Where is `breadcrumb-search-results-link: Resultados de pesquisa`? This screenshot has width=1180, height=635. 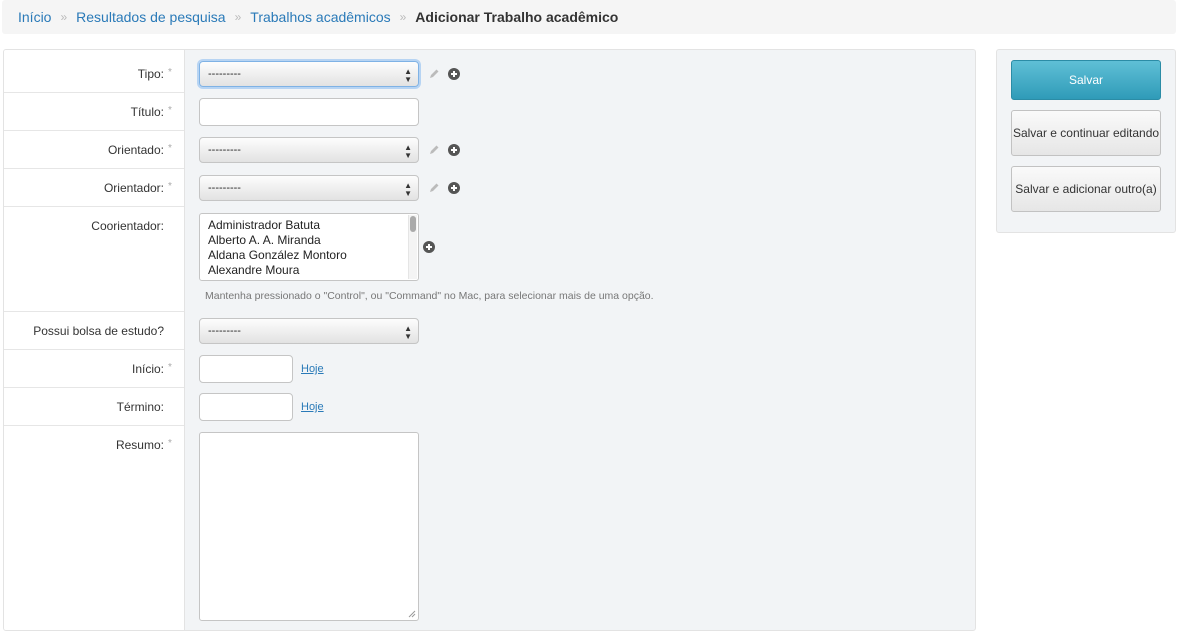 breadcrumb-search-results-link: Resultados de pesquisa is located at coordinates (150, 17).